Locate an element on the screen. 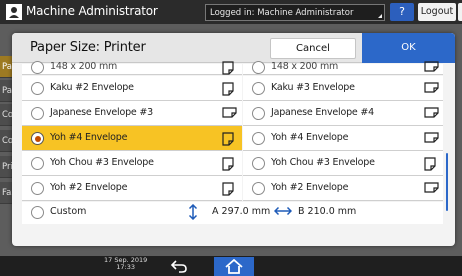 This screenshot has height=276, width=462. time-text: 17:33 is located at coordinates (125, 267).